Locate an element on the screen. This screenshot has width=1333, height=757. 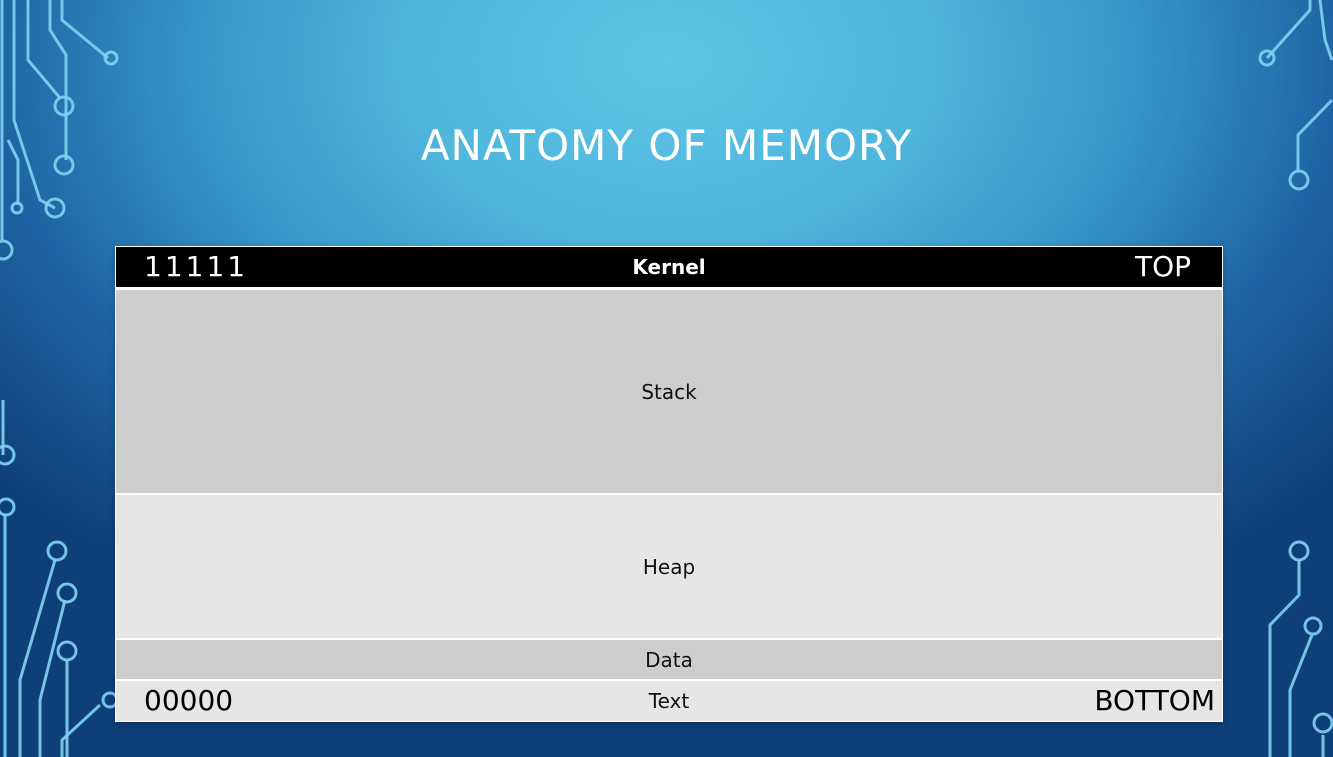
data-segment: Data is located at coordinates (669, 659).